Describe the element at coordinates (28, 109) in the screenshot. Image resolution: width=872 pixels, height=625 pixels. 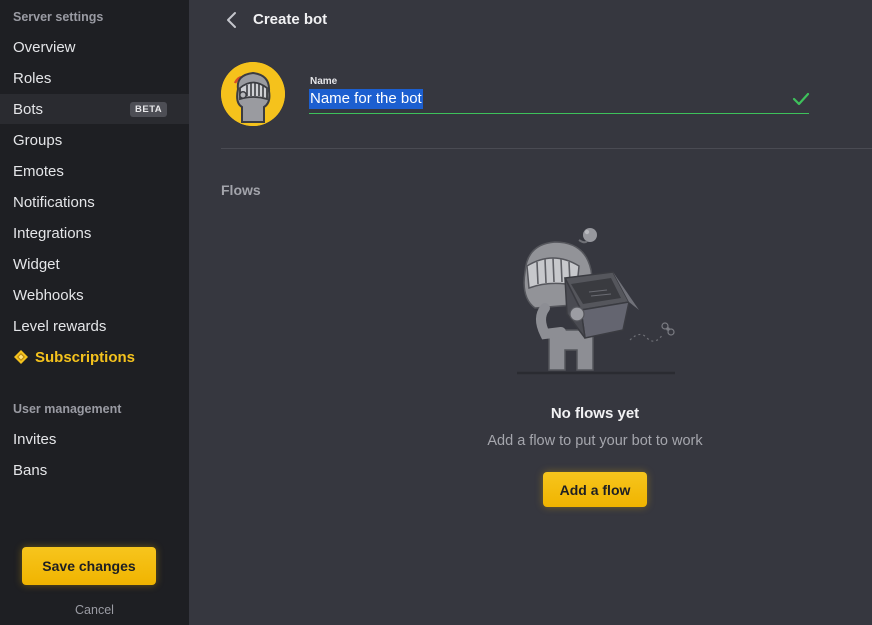
I see `sidebar-item-label: Bots` at that location.